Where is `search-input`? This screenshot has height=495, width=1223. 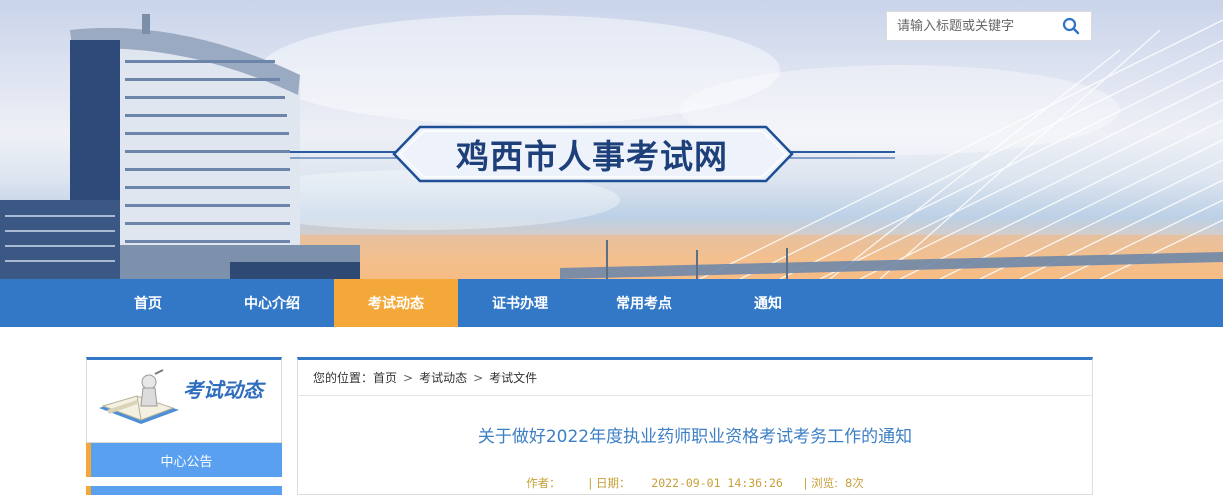 search-input is located at coordinates (970, 26).